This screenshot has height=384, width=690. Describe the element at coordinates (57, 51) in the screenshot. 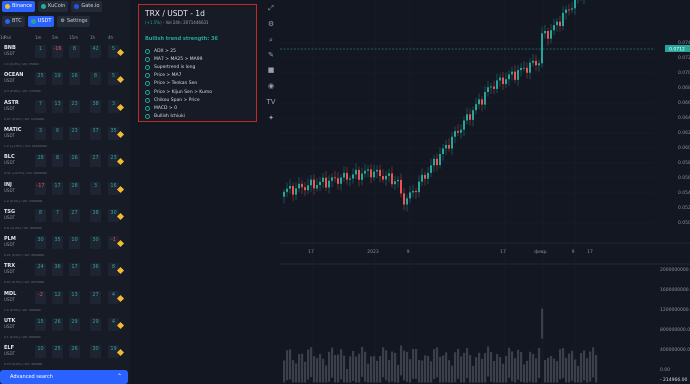

I see `score-cell: -16` at that location.